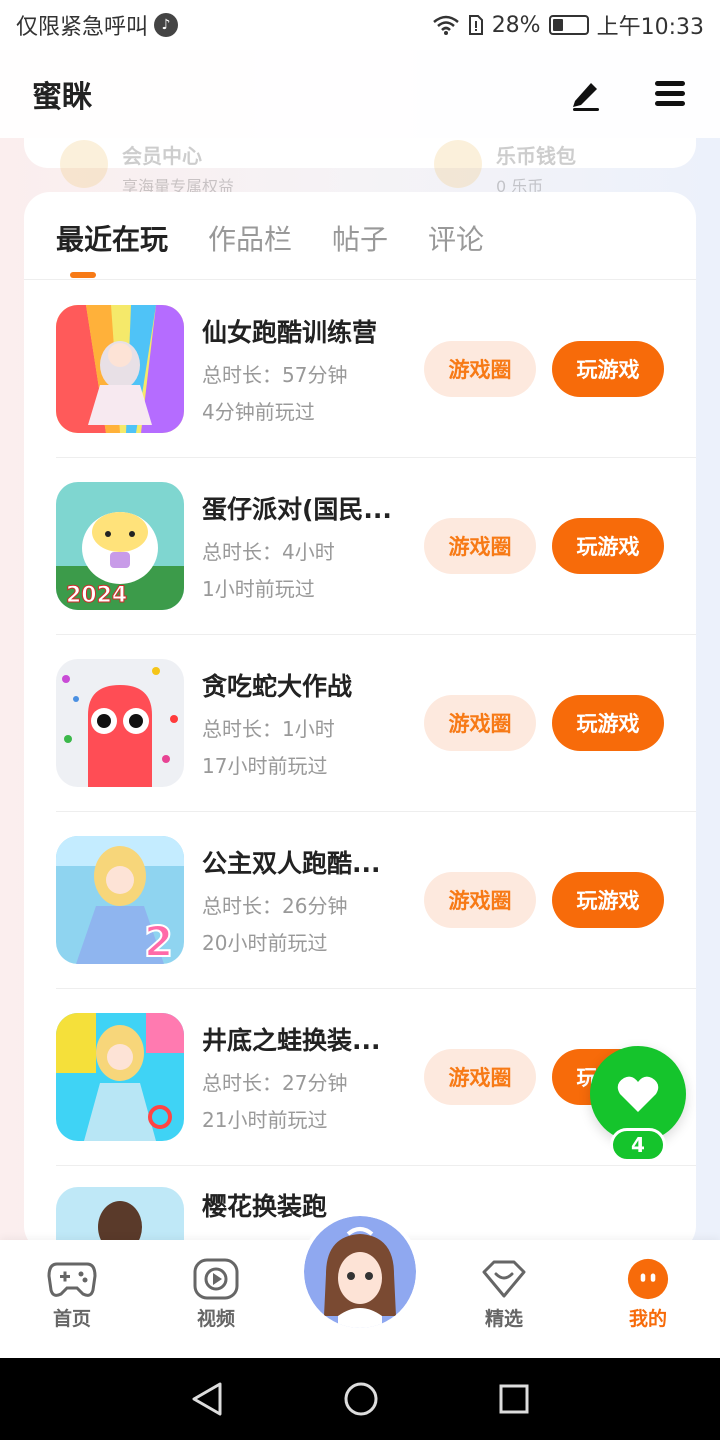  I want to click on game-row: 2024 蛋仔派对(国民... 总时长：4小时 1小时前玩过 游戏圈 玩游戏, so click(360, 545).